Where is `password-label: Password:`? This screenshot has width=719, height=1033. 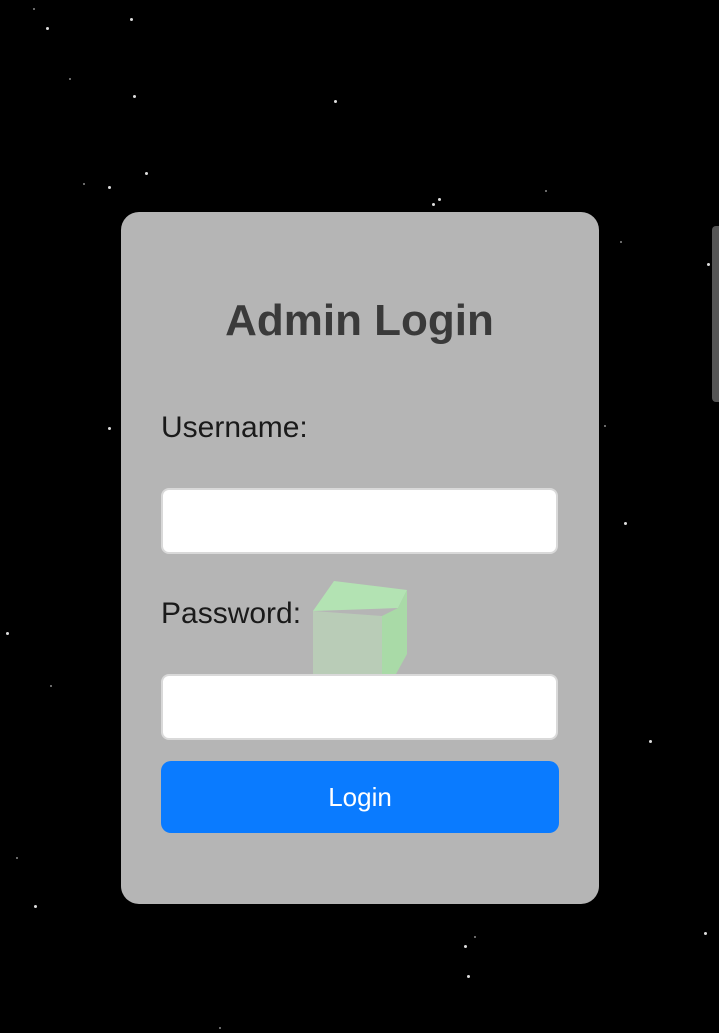
password-label: Password: is located at coordinates (231, 613).